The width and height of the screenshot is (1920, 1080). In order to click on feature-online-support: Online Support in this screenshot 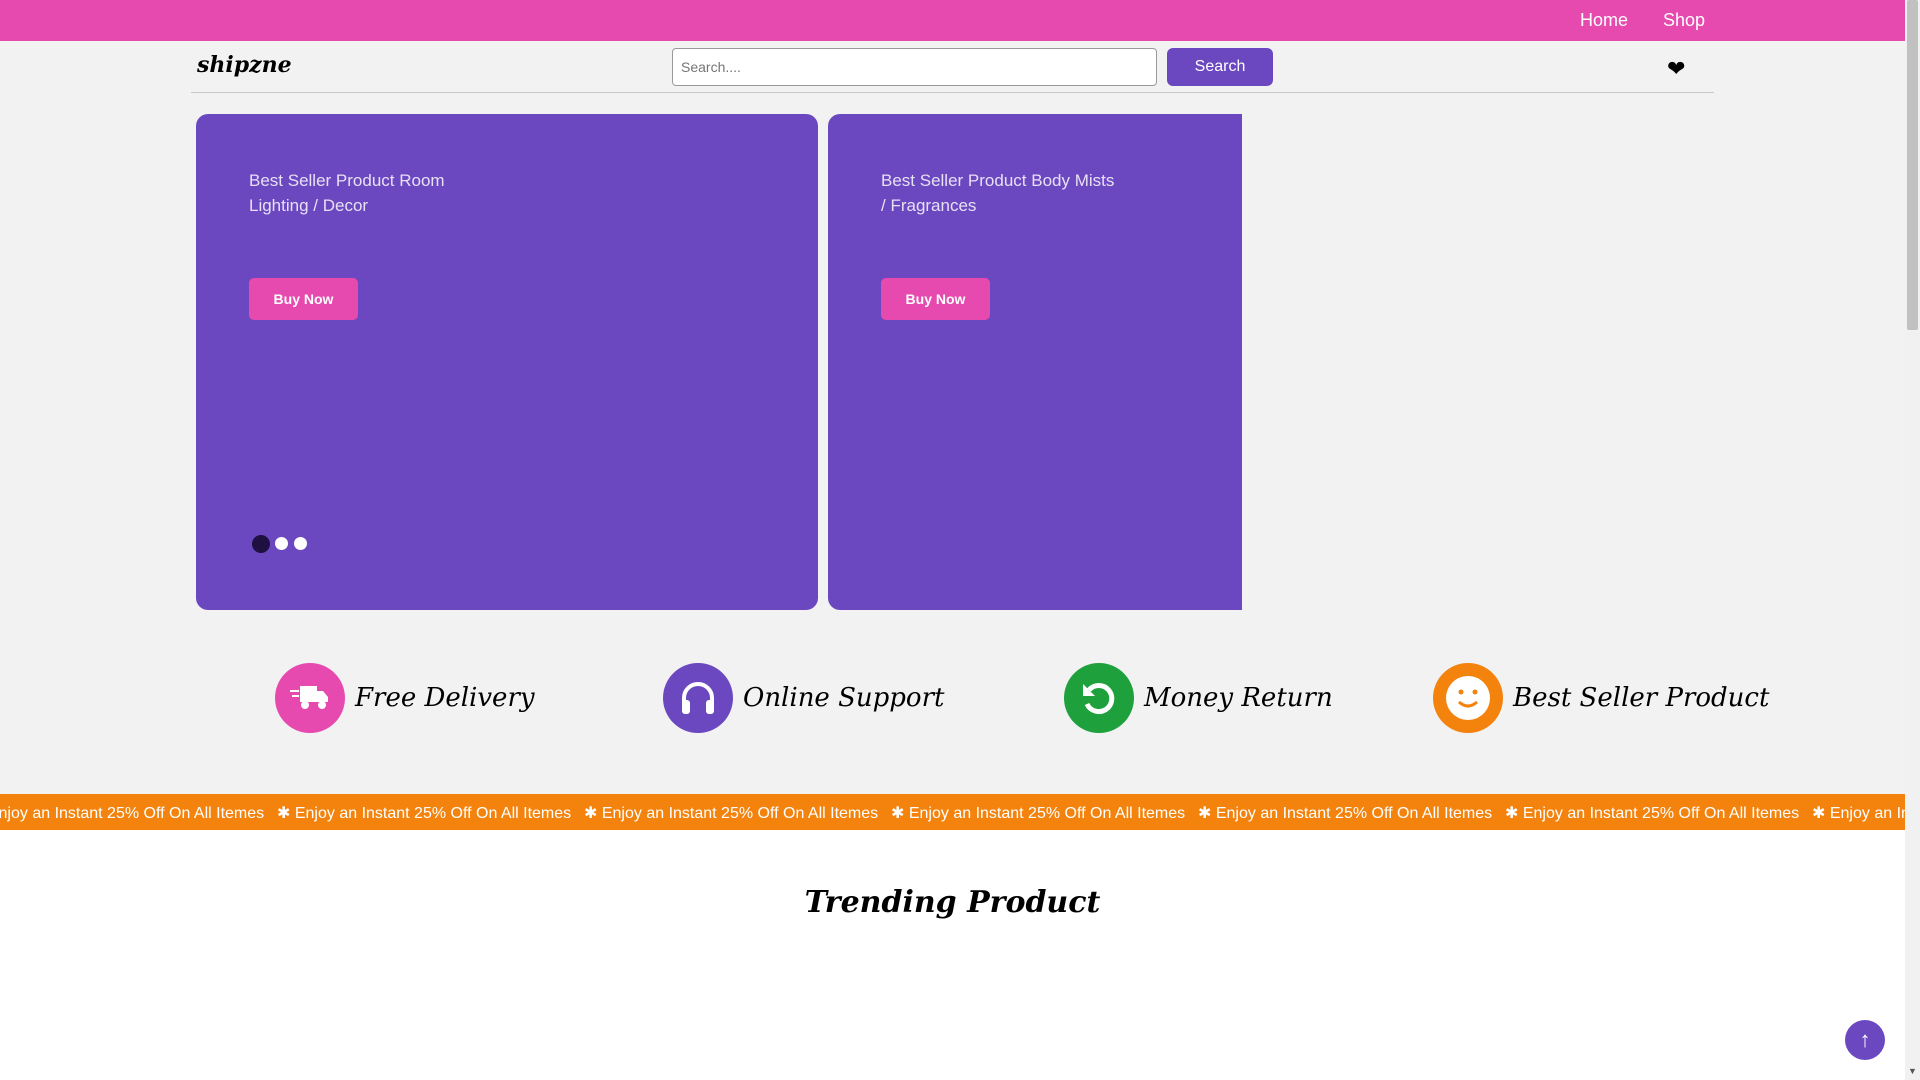, I will do `click(803, 698)`.